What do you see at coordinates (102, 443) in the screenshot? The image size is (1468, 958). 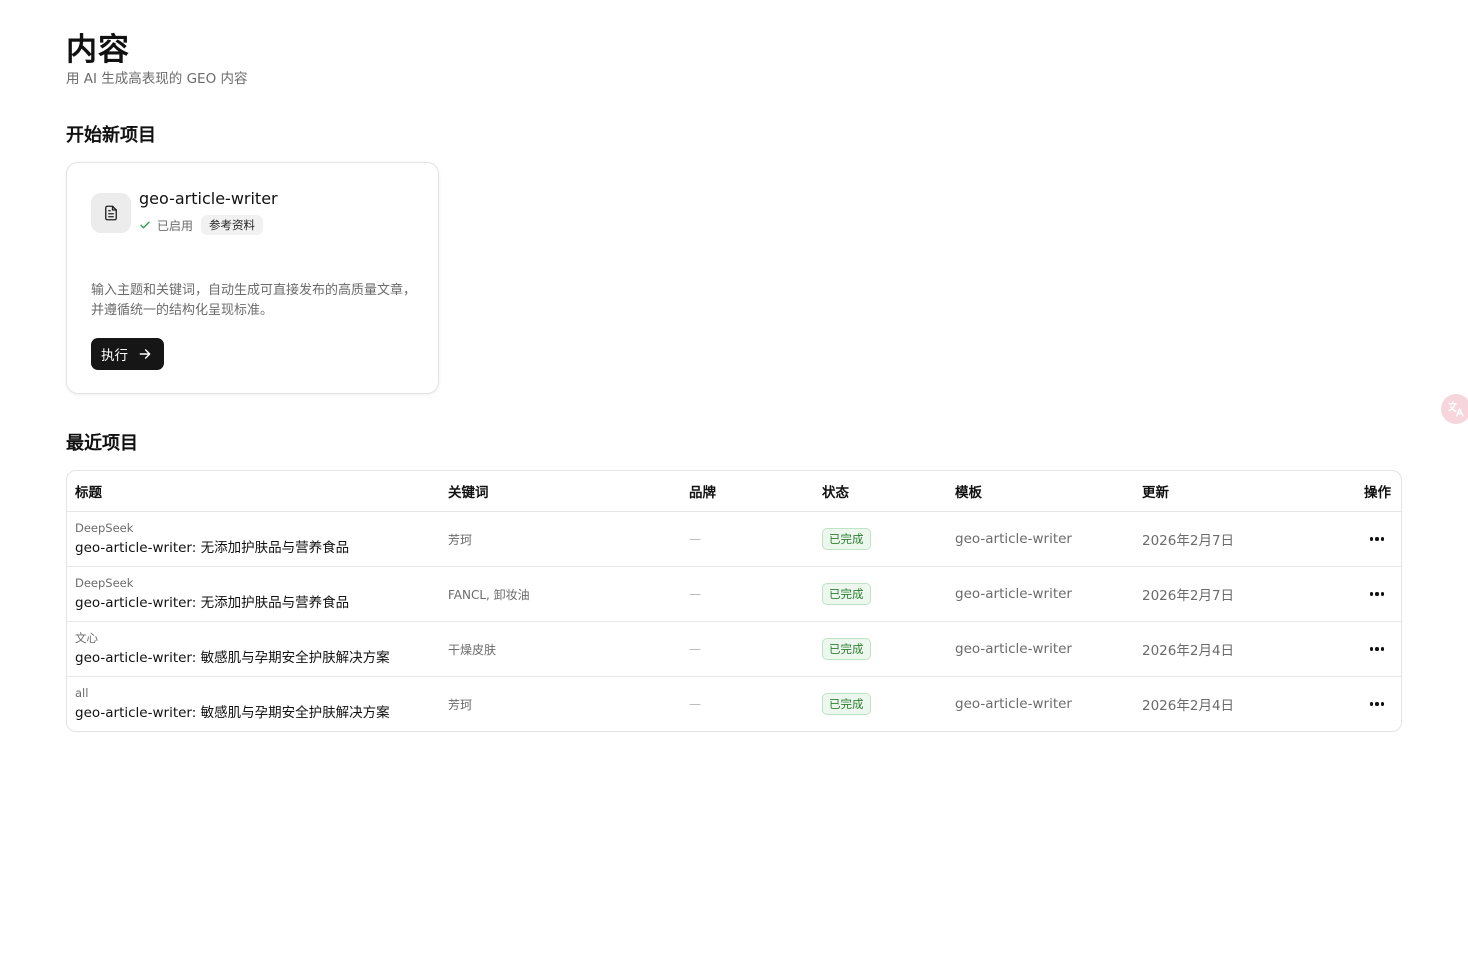 I see `recent-projects-section-title: 最近项目` at bounding box center [102, 443].